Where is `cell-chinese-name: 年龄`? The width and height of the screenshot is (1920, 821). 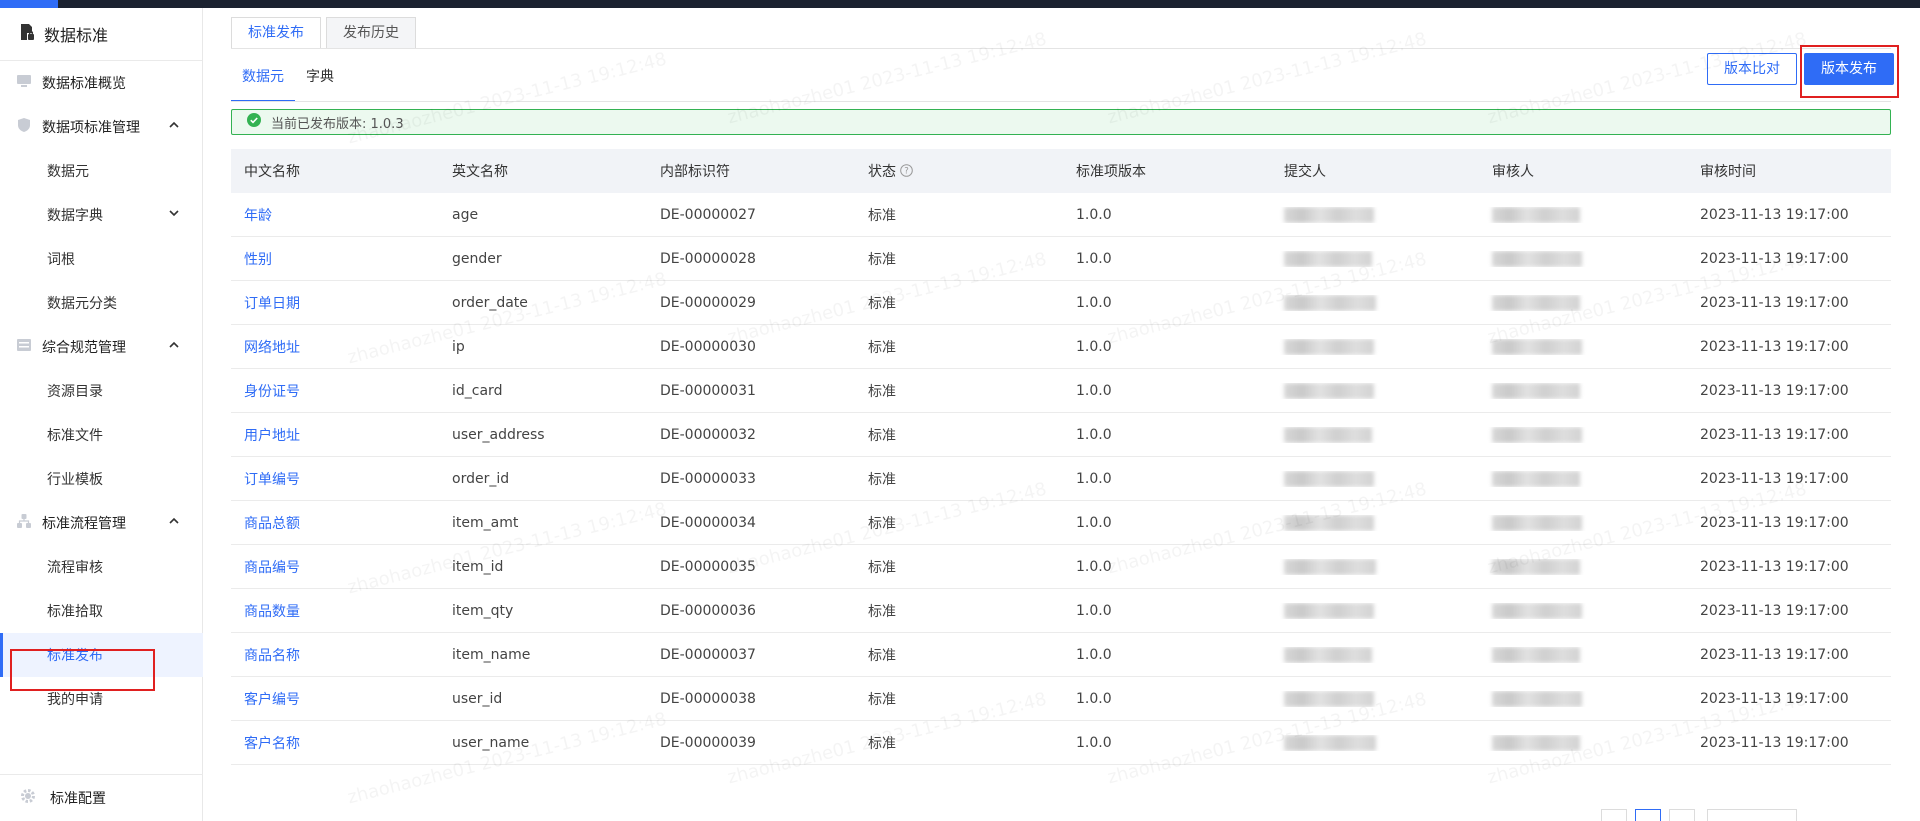 cell-chinese-name: 年龄 is located at coordinates (335, 215).